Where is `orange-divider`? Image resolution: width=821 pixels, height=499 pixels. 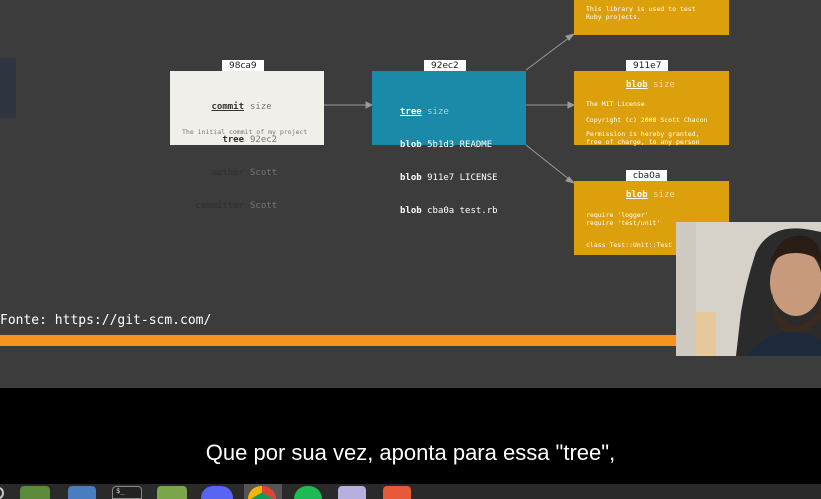
orange-divider is located at coordinates (340, 340).